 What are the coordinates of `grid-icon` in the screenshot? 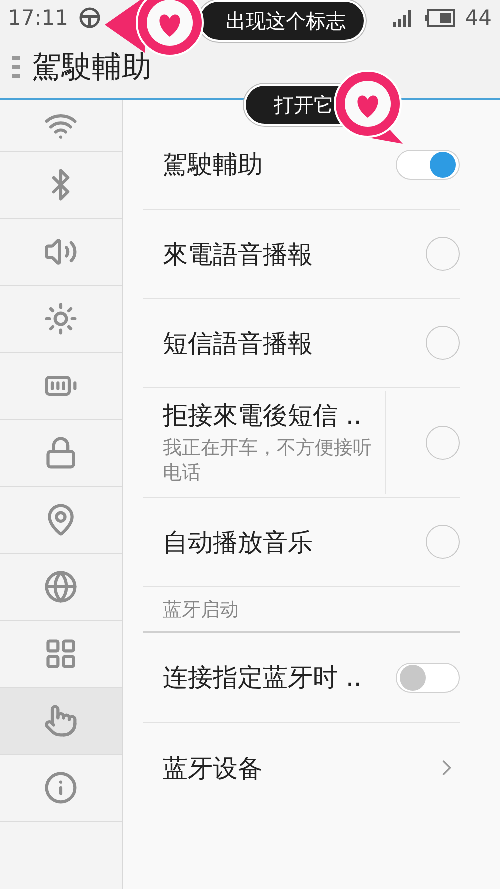 It's located at (61, 654).